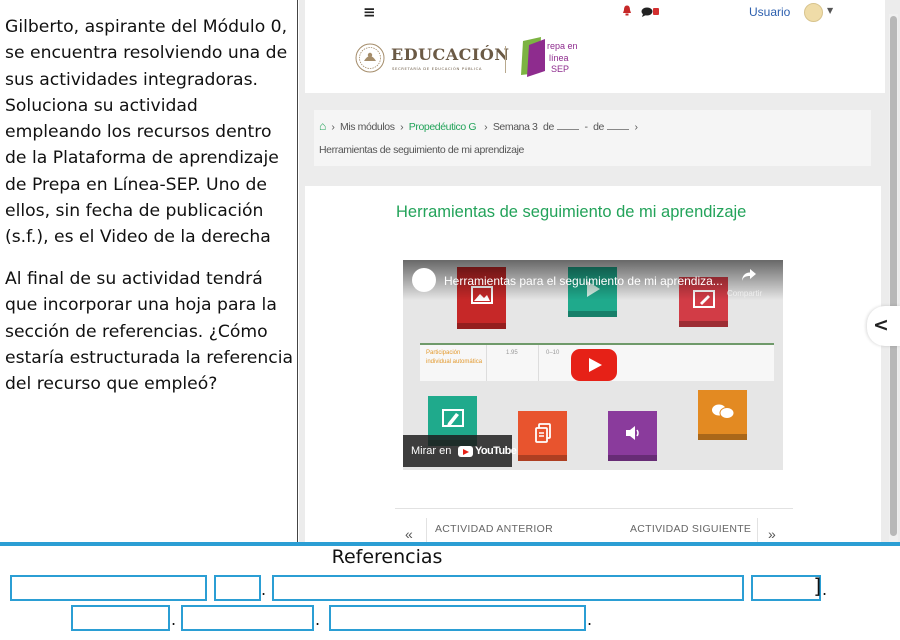  I want to click on home-icon: ⌂, so click(322, 126).